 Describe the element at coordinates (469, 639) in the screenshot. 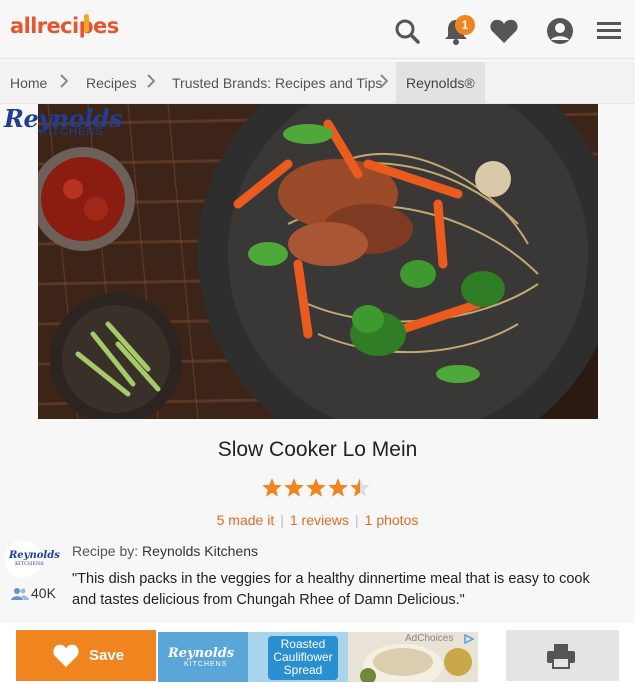

I see `adchoices-icon` at that location.